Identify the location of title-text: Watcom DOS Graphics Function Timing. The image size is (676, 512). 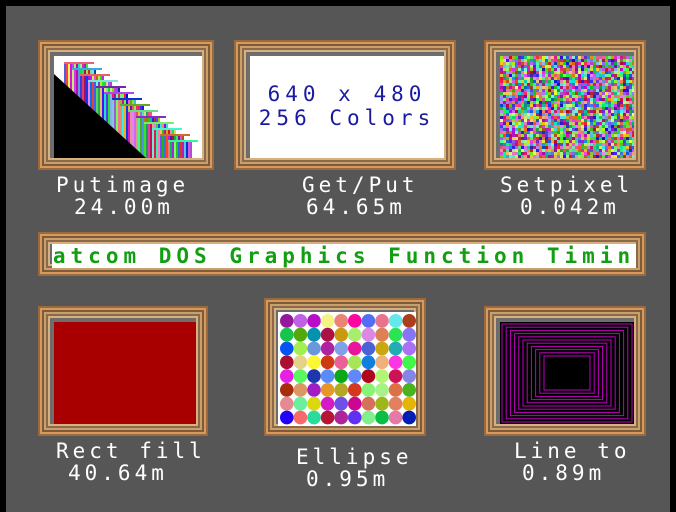
(344, 256).